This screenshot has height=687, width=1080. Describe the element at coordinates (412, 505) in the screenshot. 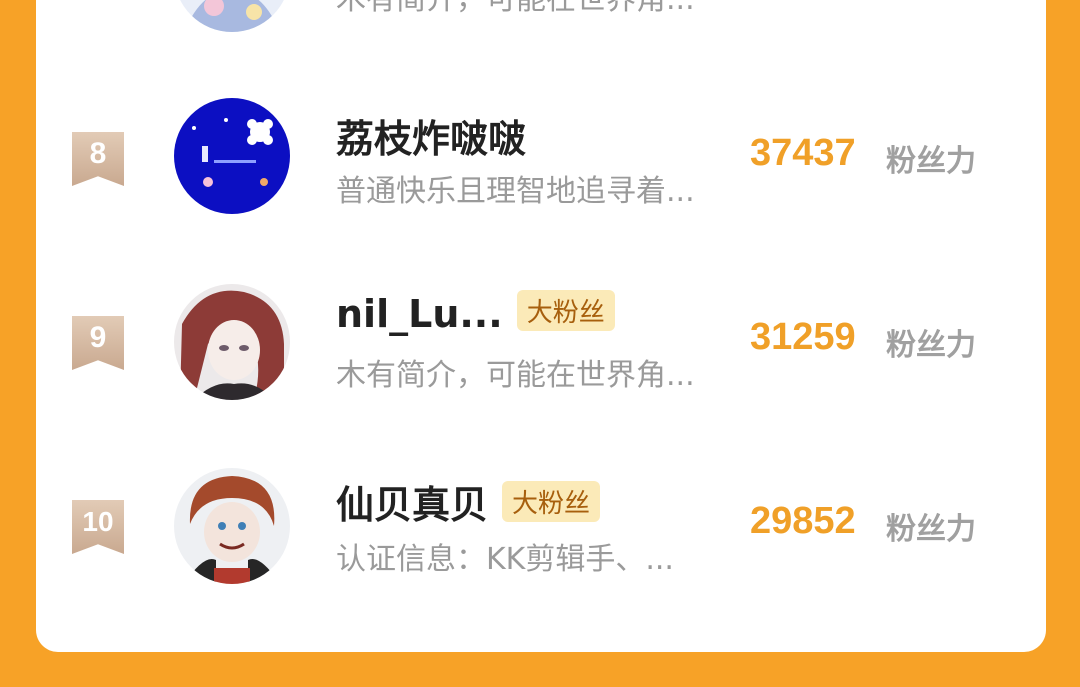

I see `user-name-text: 仙贝真贝` at that location.